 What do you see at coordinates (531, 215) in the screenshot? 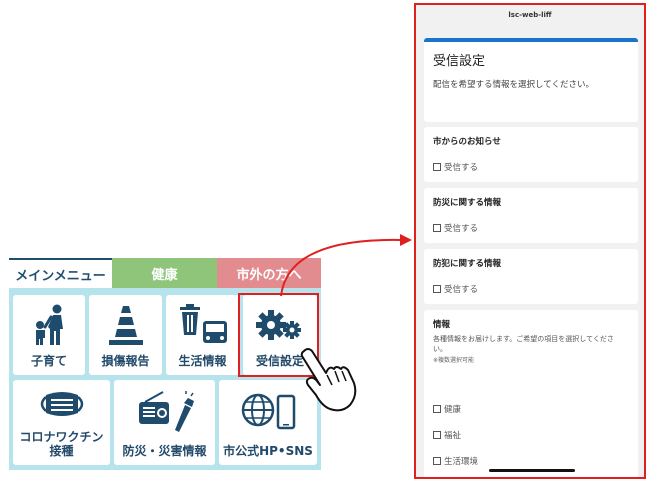
I see `section-disaster-prevention: 防災に関する情報 受信する` at bounding box center [531, 215].